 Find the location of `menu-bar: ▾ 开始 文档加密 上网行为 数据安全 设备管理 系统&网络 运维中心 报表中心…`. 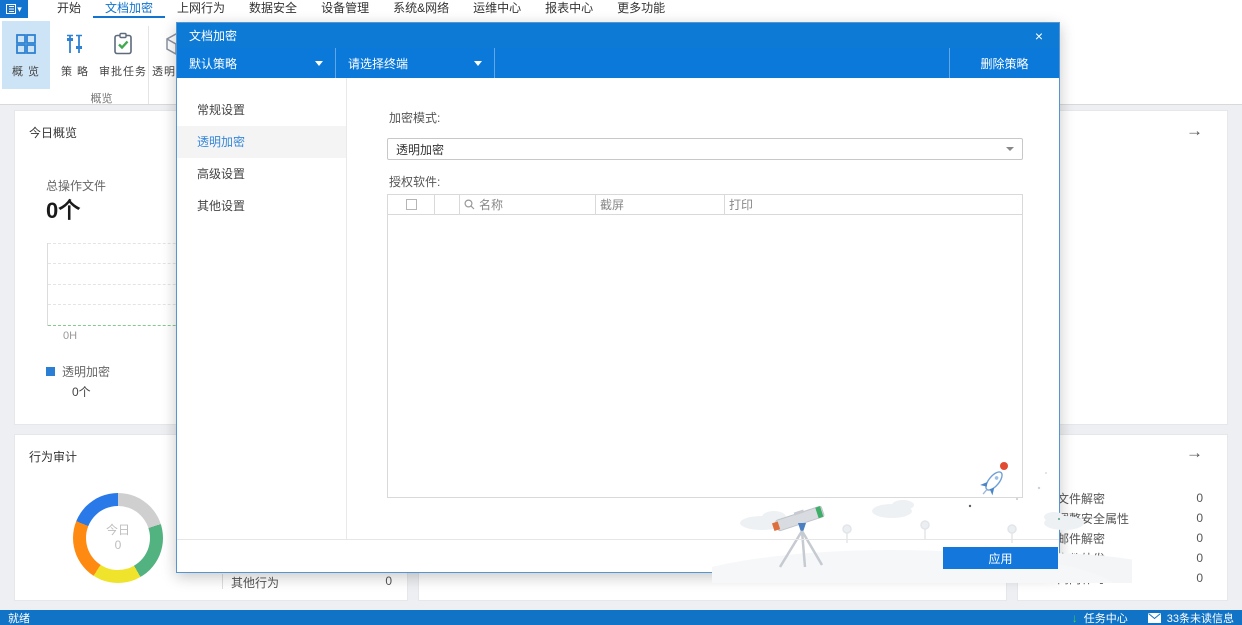

menu-bar: ▾ 开始 文档加密 上网行为 数据安全 设备管理 系统&网络 运维中心 报表中心… is located at coordinates (621, 9).